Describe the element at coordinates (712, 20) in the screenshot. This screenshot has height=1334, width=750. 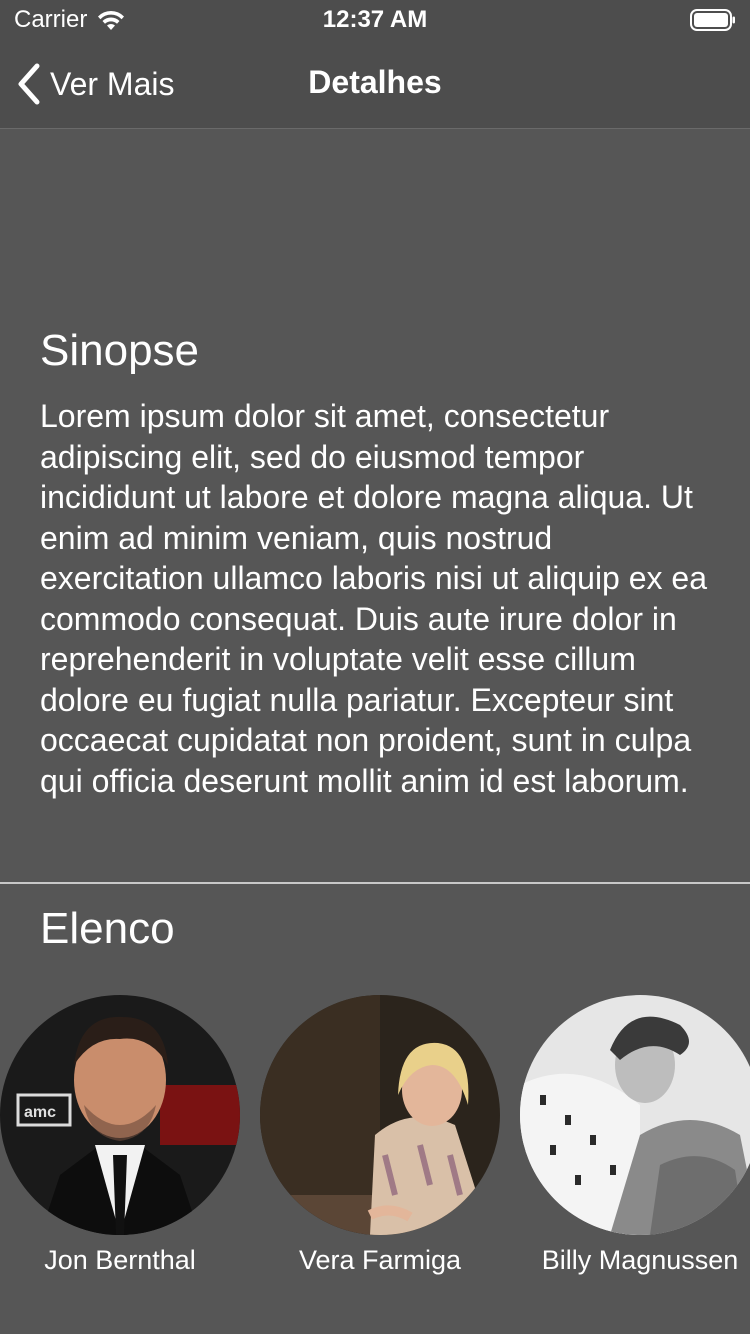
I see `battery-icon` at that location.